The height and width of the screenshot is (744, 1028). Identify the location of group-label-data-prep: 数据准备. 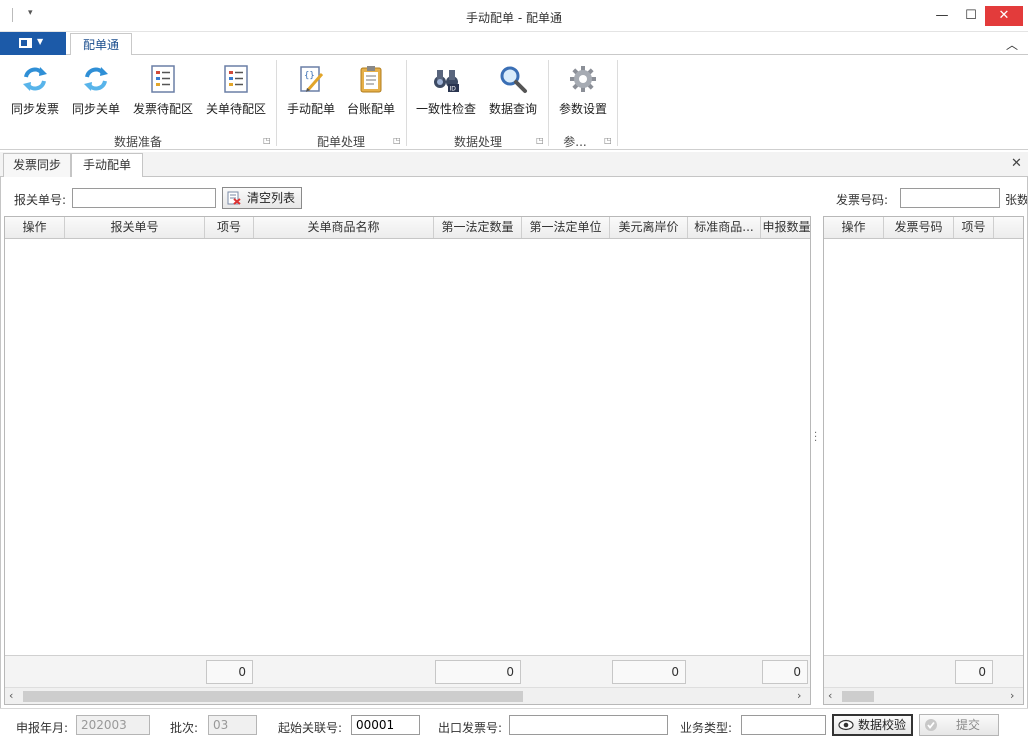
(137, 142).